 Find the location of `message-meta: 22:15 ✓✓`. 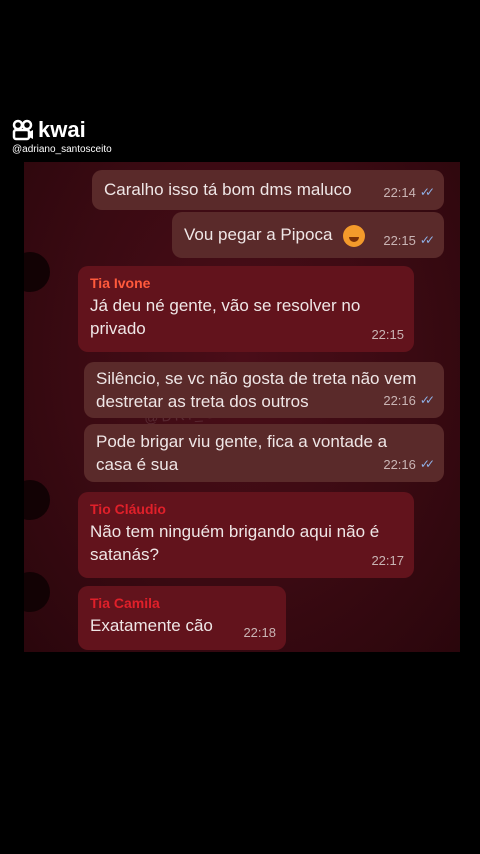

message-meta: 22:15 ✓✓ is located at coordinates (409, 240).